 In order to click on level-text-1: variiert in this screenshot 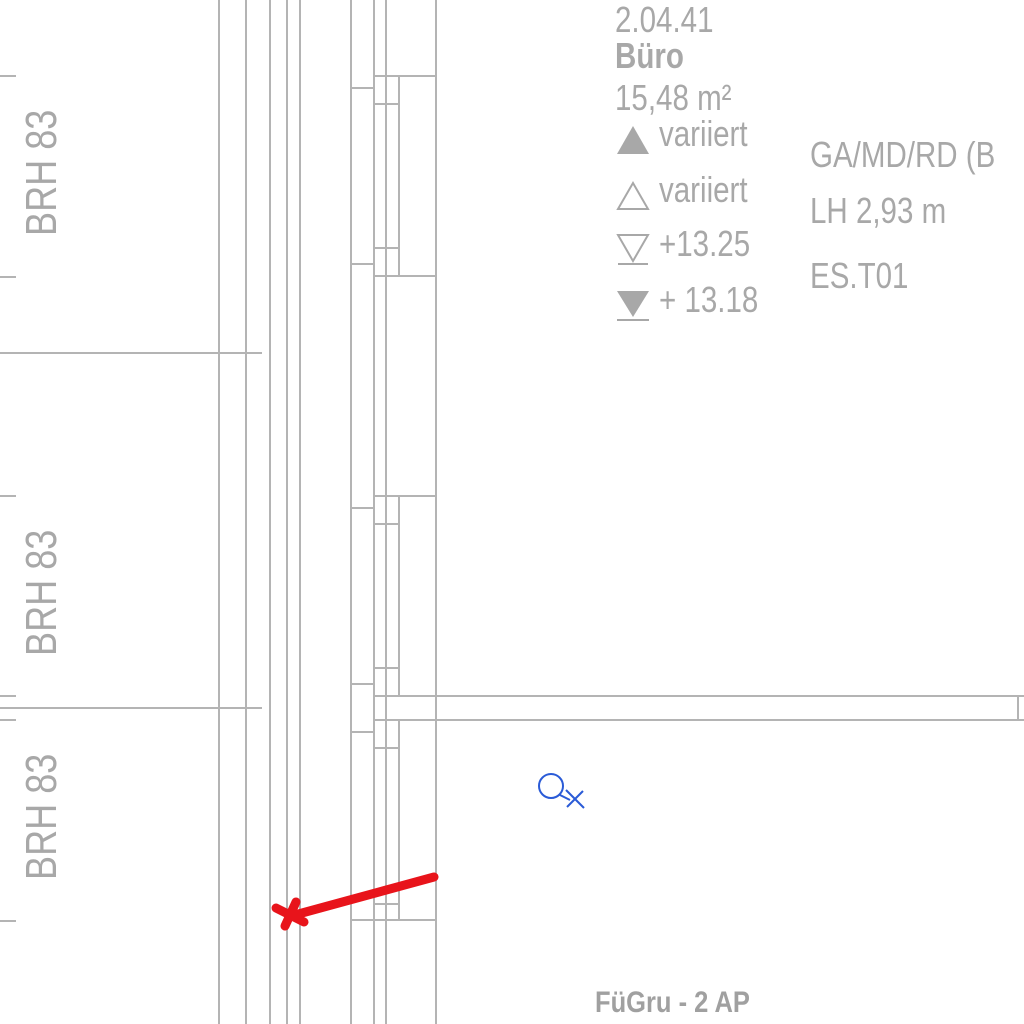, I will do `click(703, 133)`.